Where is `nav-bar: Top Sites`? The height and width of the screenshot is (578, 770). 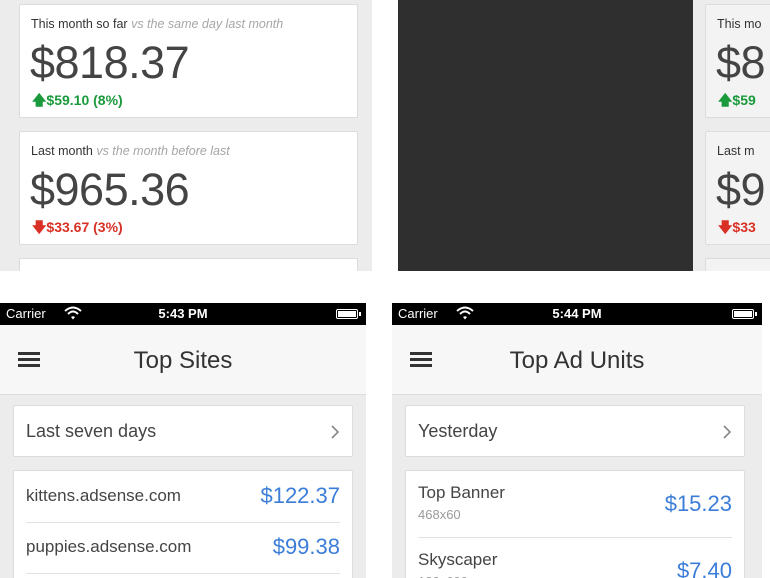 nav-bar: Top Sites is located at coordinates (183, 360).